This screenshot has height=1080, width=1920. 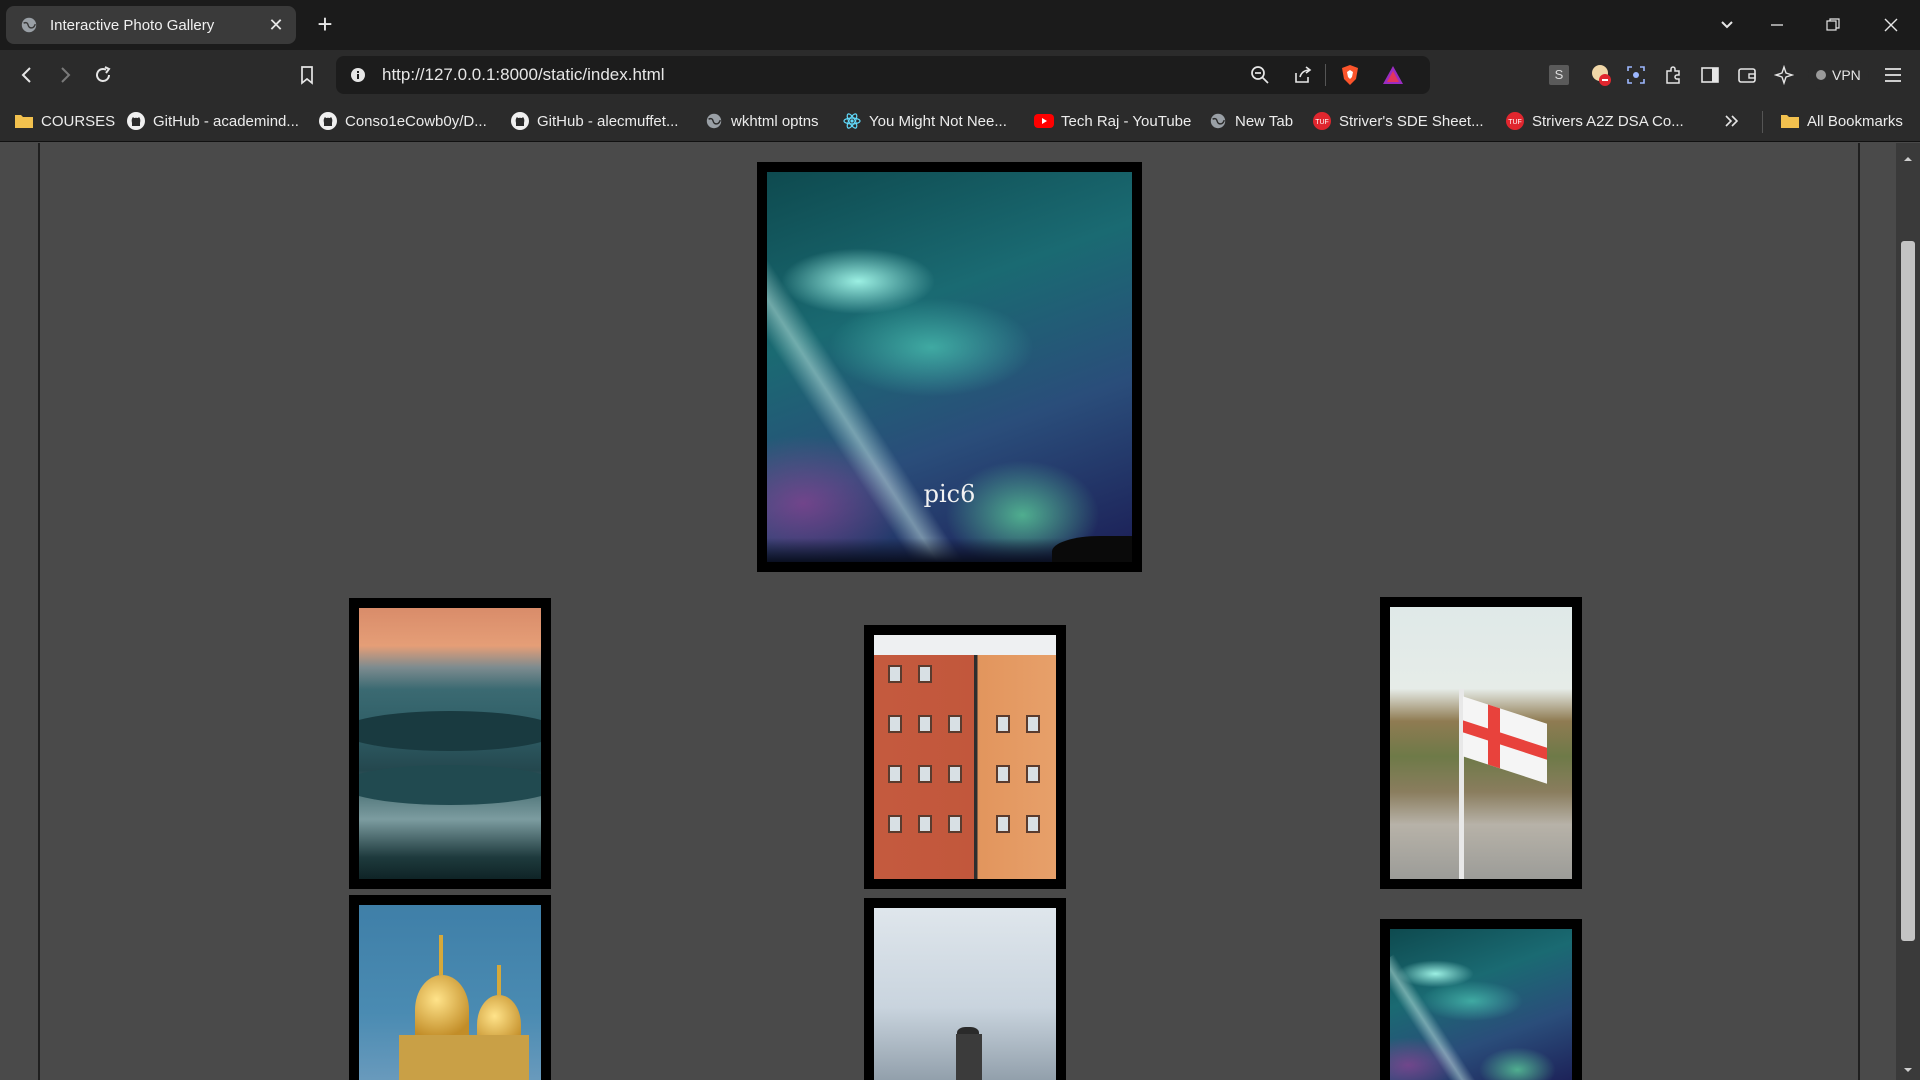 What do you see at coordinates (1893, 75) in the screenshot?
I see `menu-hamburger-icon` at bounding box center [1893, 75].